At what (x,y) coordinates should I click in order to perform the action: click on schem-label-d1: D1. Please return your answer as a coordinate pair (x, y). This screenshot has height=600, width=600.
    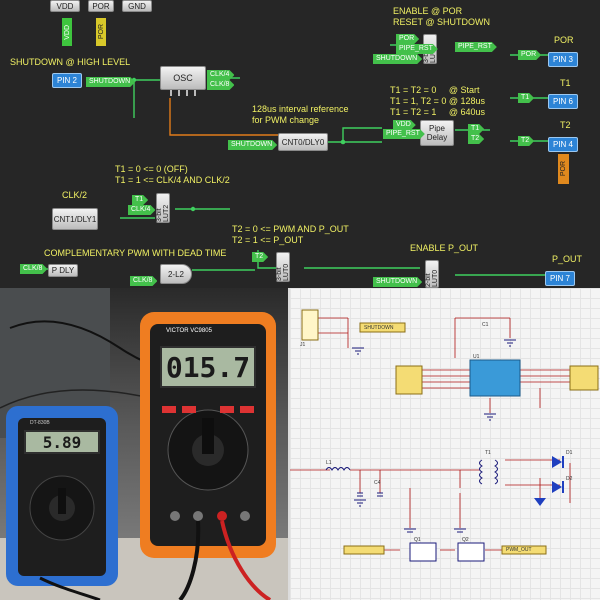
    Looking at the image, I should click on (569, 453).